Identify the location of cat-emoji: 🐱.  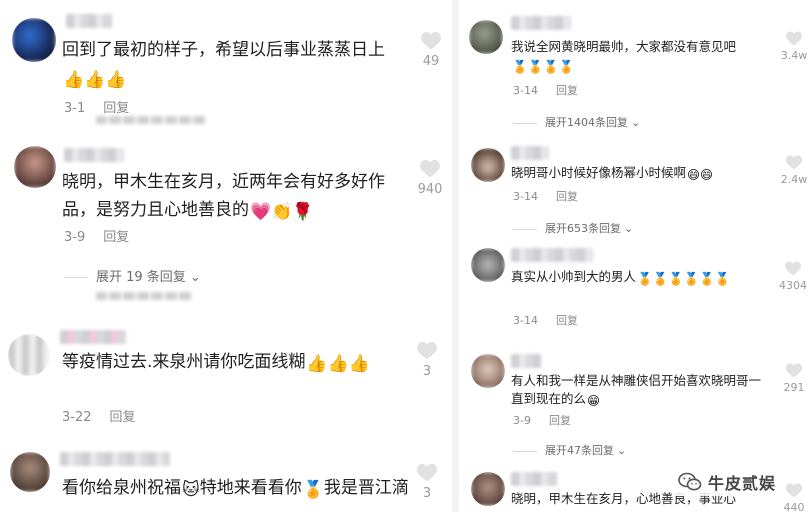
(191, 490).